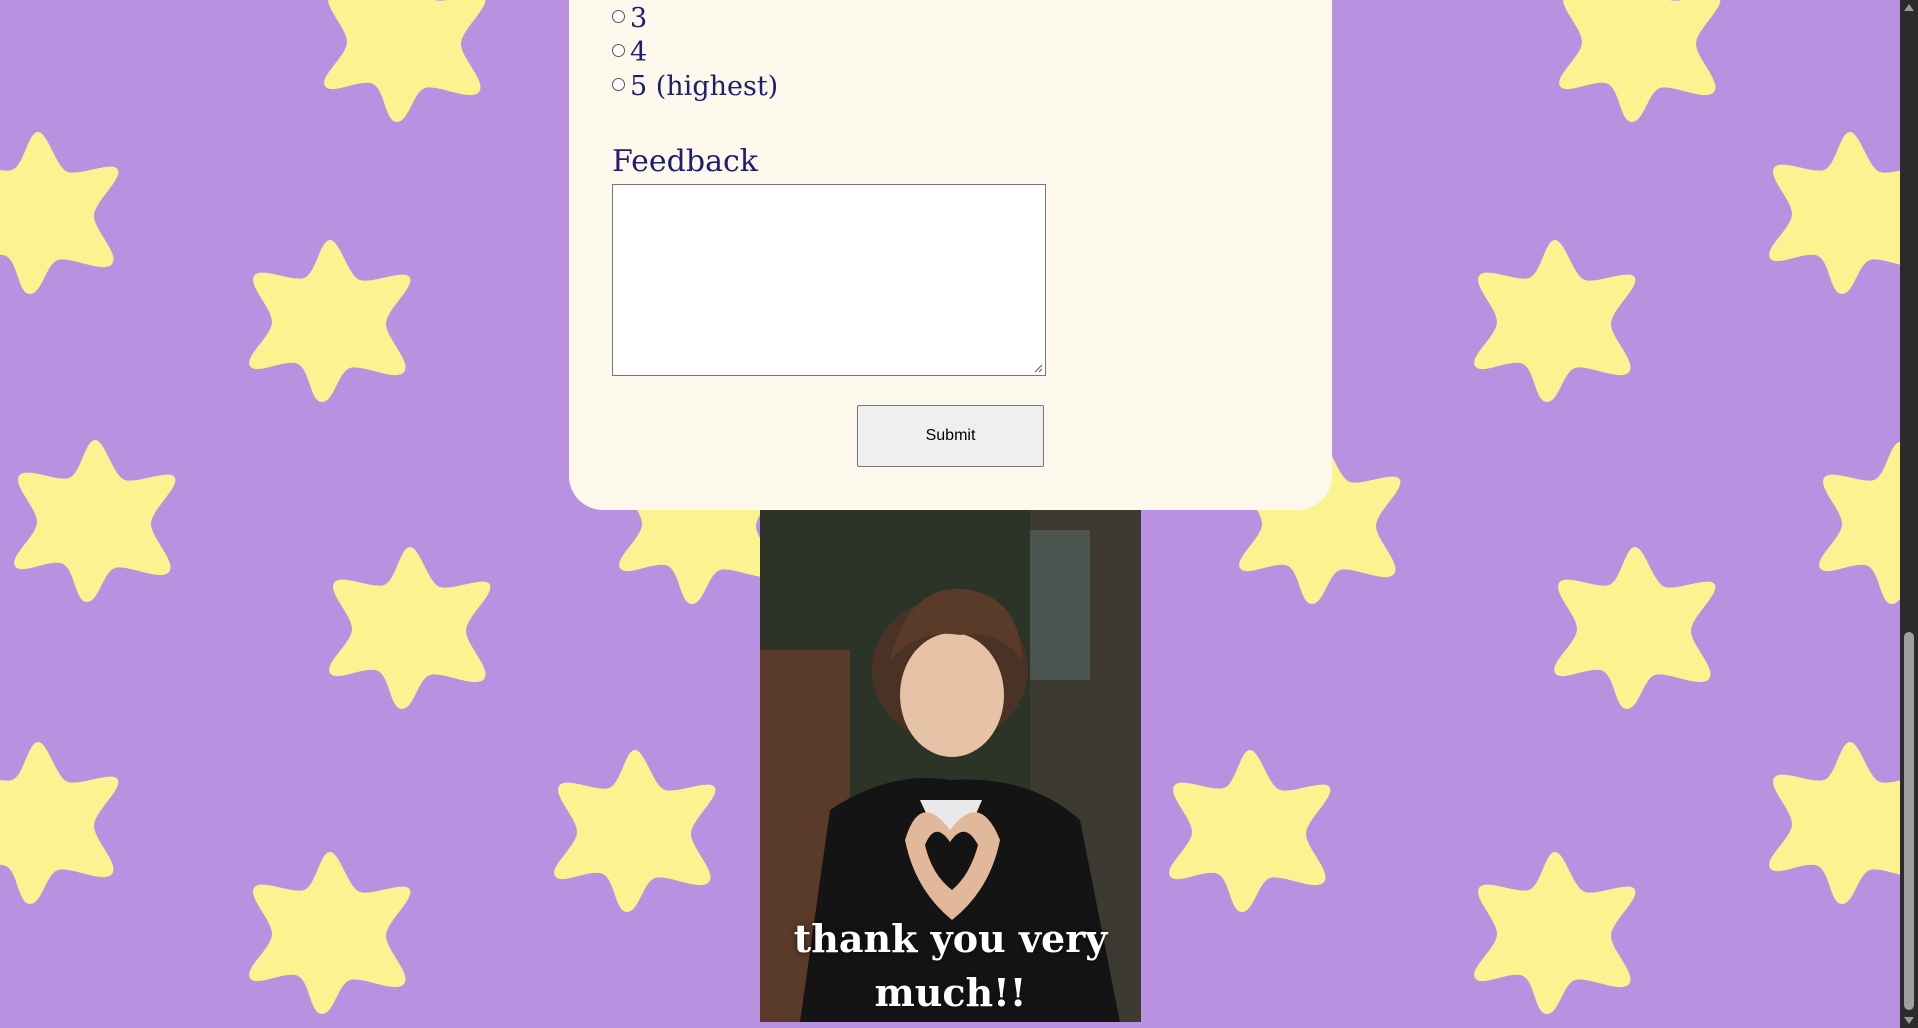 Image resolution: width=1918 pixels, height=1028 pixels. I want to click on rating-option-label: 3, so click(639, 18).